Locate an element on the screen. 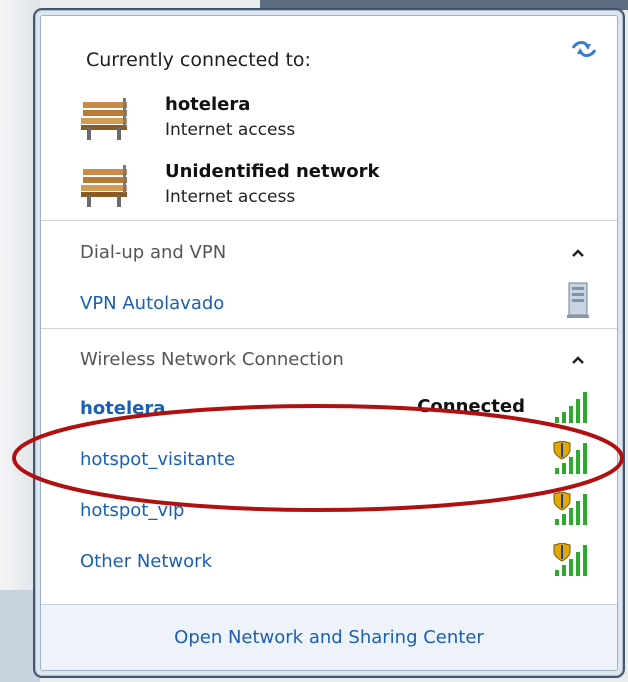 The image size is (628, 682). vpn-server-icon is located at coordinates (578, 300).